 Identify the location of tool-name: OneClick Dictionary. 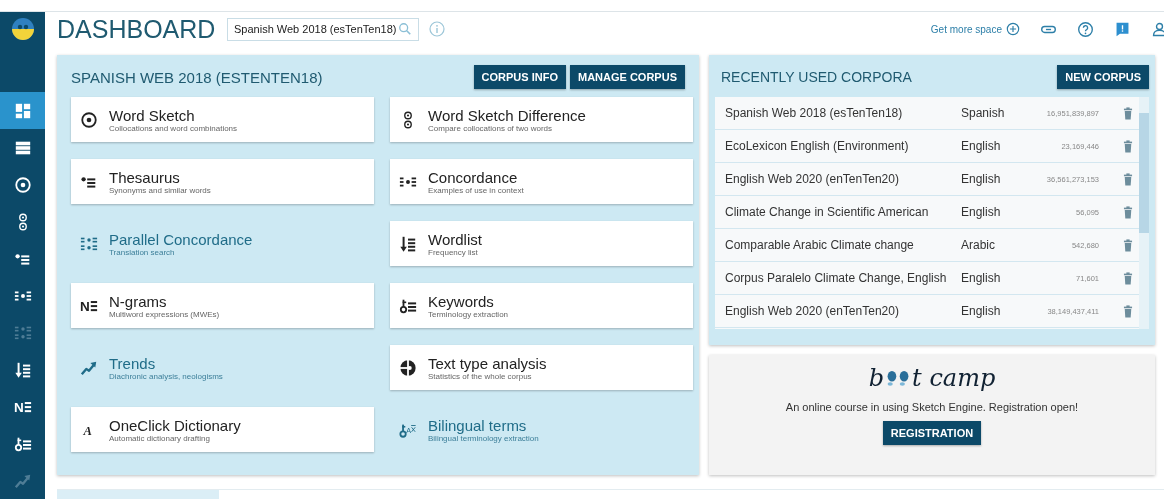
(175, 425).